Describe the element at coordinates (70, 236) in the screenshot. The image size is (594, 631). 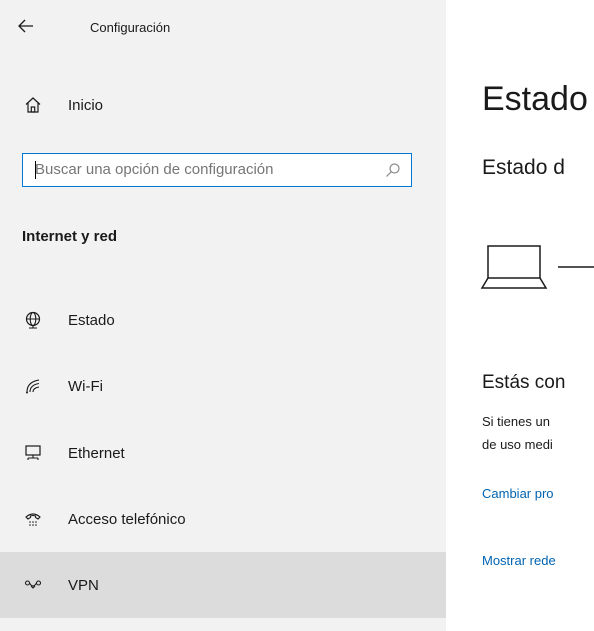
I see `section-title: Internet y red` at that location.